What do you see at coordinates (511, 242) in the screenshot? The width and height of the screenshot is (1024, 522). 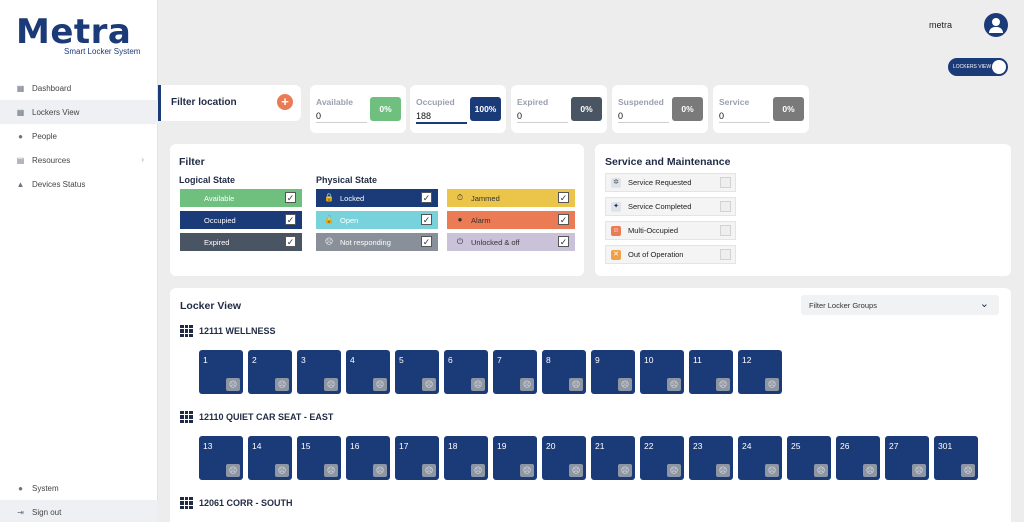 I see `filter-unlocked-off: ⏻ Unlocked & off ✓` at bounding box center [511, 242].